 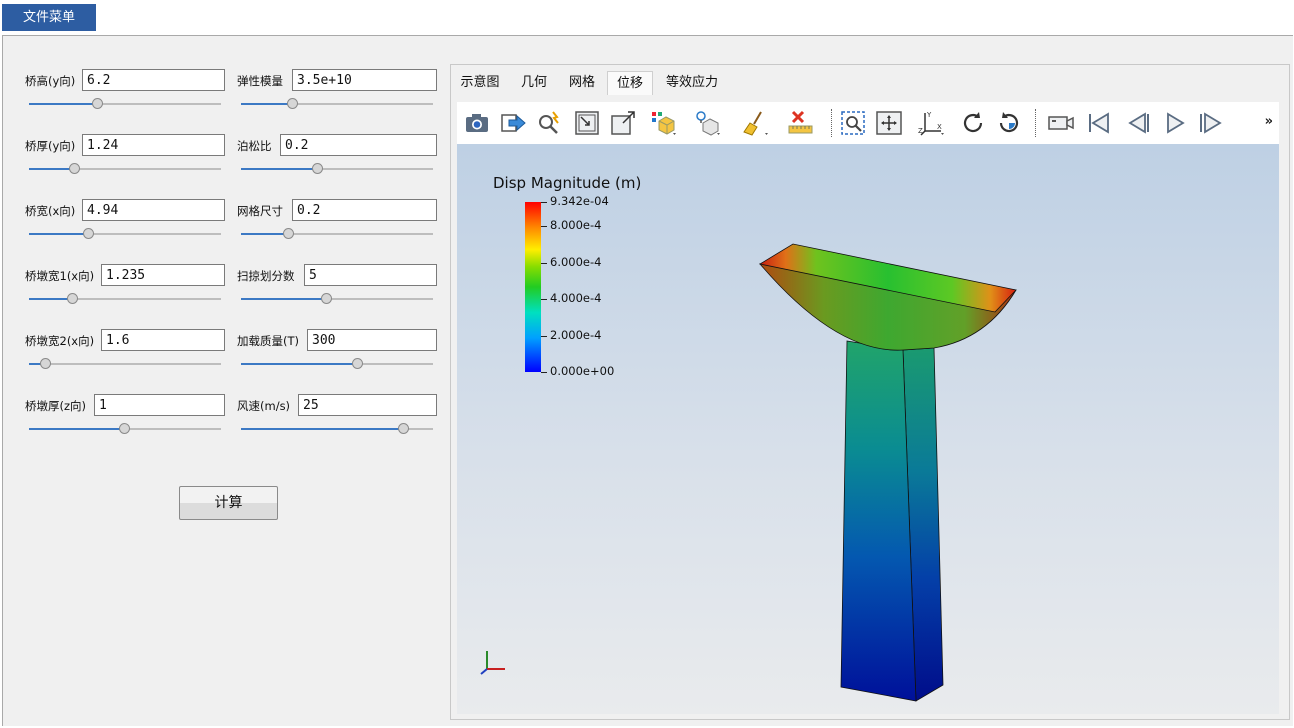 What do you see at coordinates (153, 145) in the screenshot?
I see `param-input: 1.24` at bounding box center [153, 145].